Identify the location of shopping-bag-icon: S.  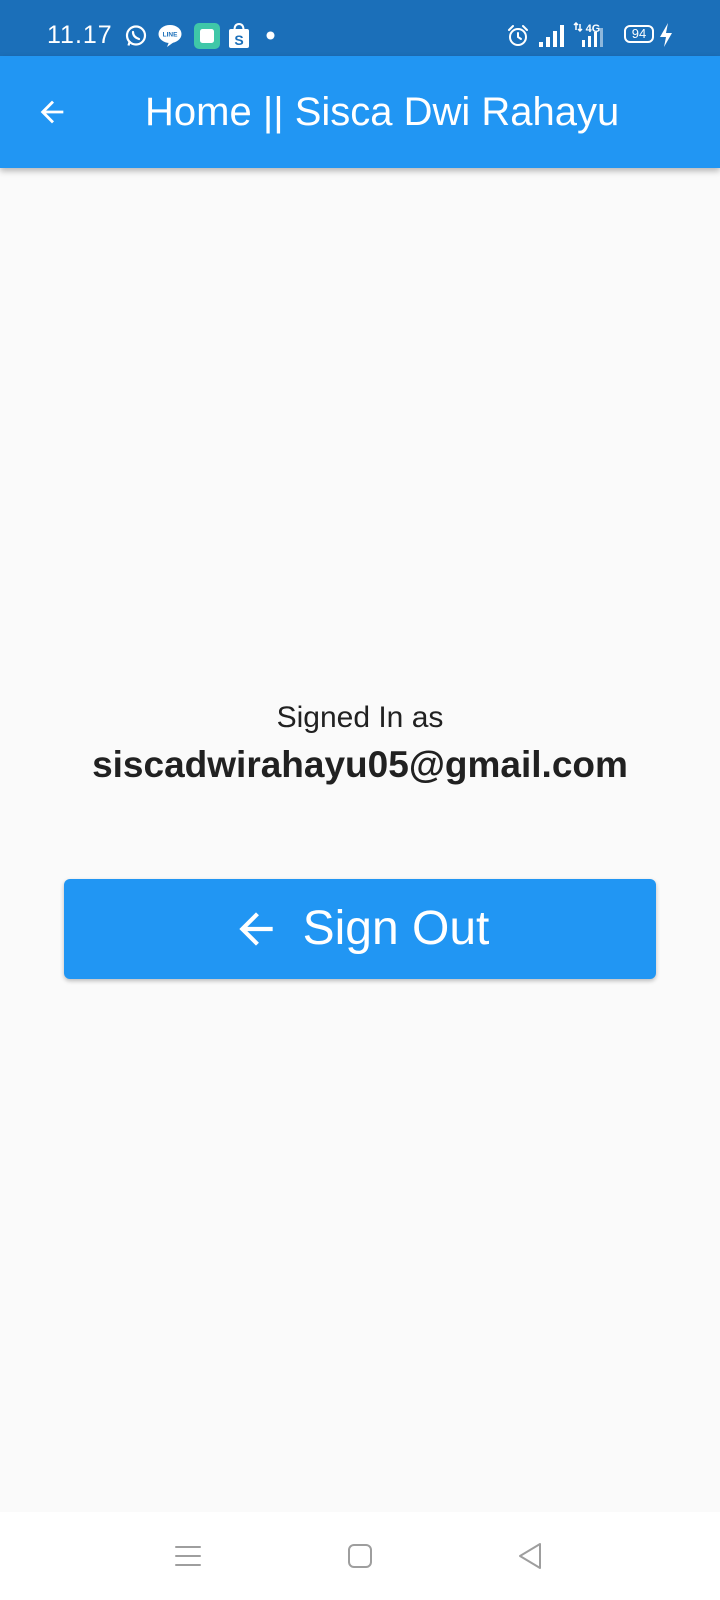
(239, 35).